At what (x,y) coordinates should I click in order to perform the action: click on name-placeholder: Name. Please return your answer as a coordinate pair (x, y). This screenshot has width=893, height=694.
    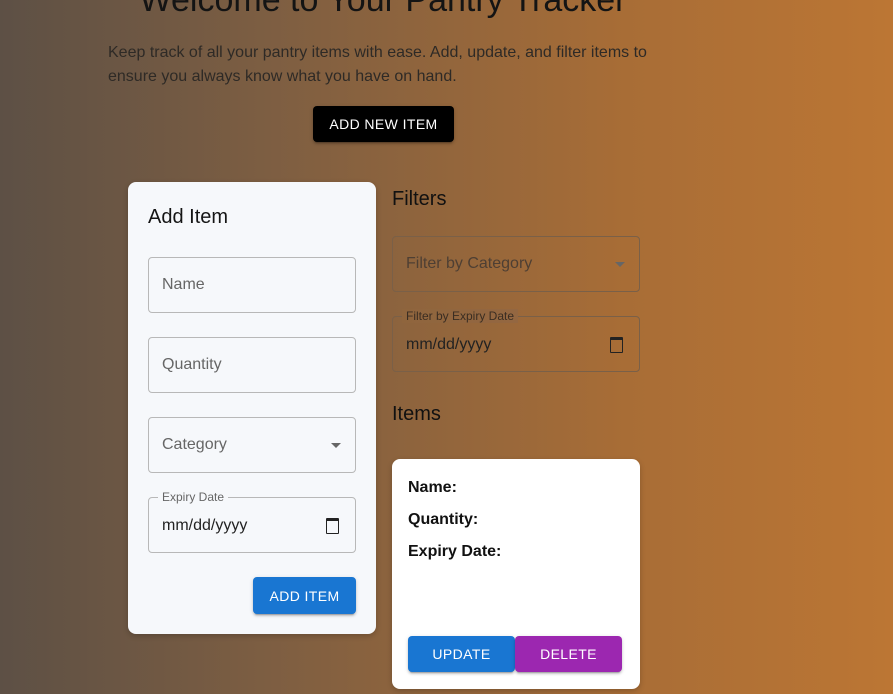
    Looking at the image, I should click on (183, 284).